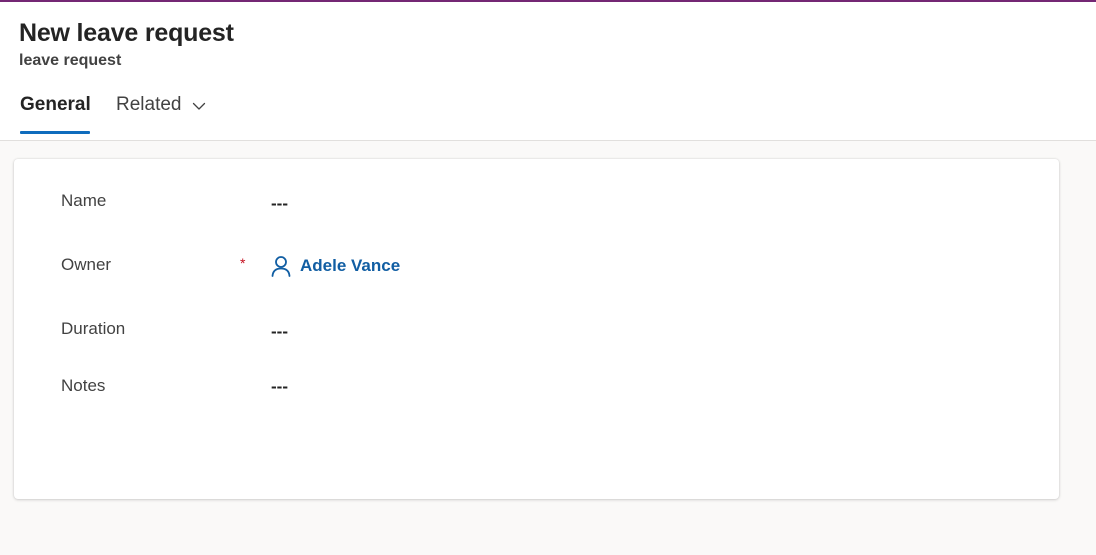  I want to click on tab-general: General, so click(55, 113).